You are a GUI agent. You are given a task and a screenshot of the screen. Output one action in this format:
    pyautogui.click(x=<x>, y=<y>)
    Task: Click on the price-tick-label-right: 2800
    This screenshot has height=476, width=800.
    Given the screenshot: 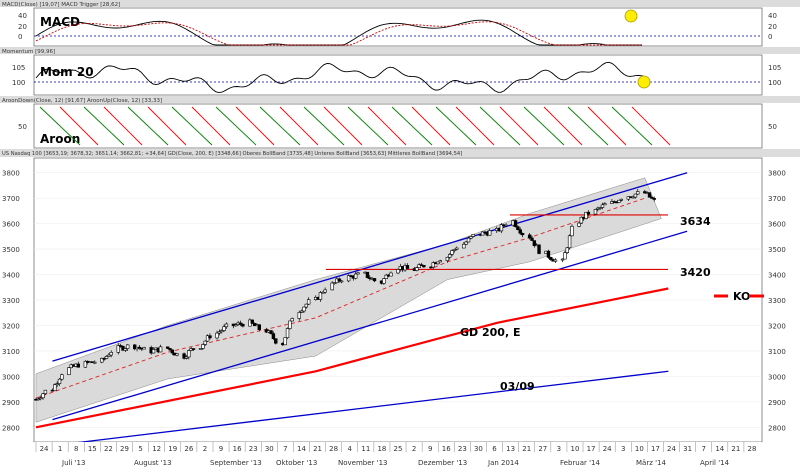 What is the action you would take?
    pyautogui.click(x=777, y=428)
    